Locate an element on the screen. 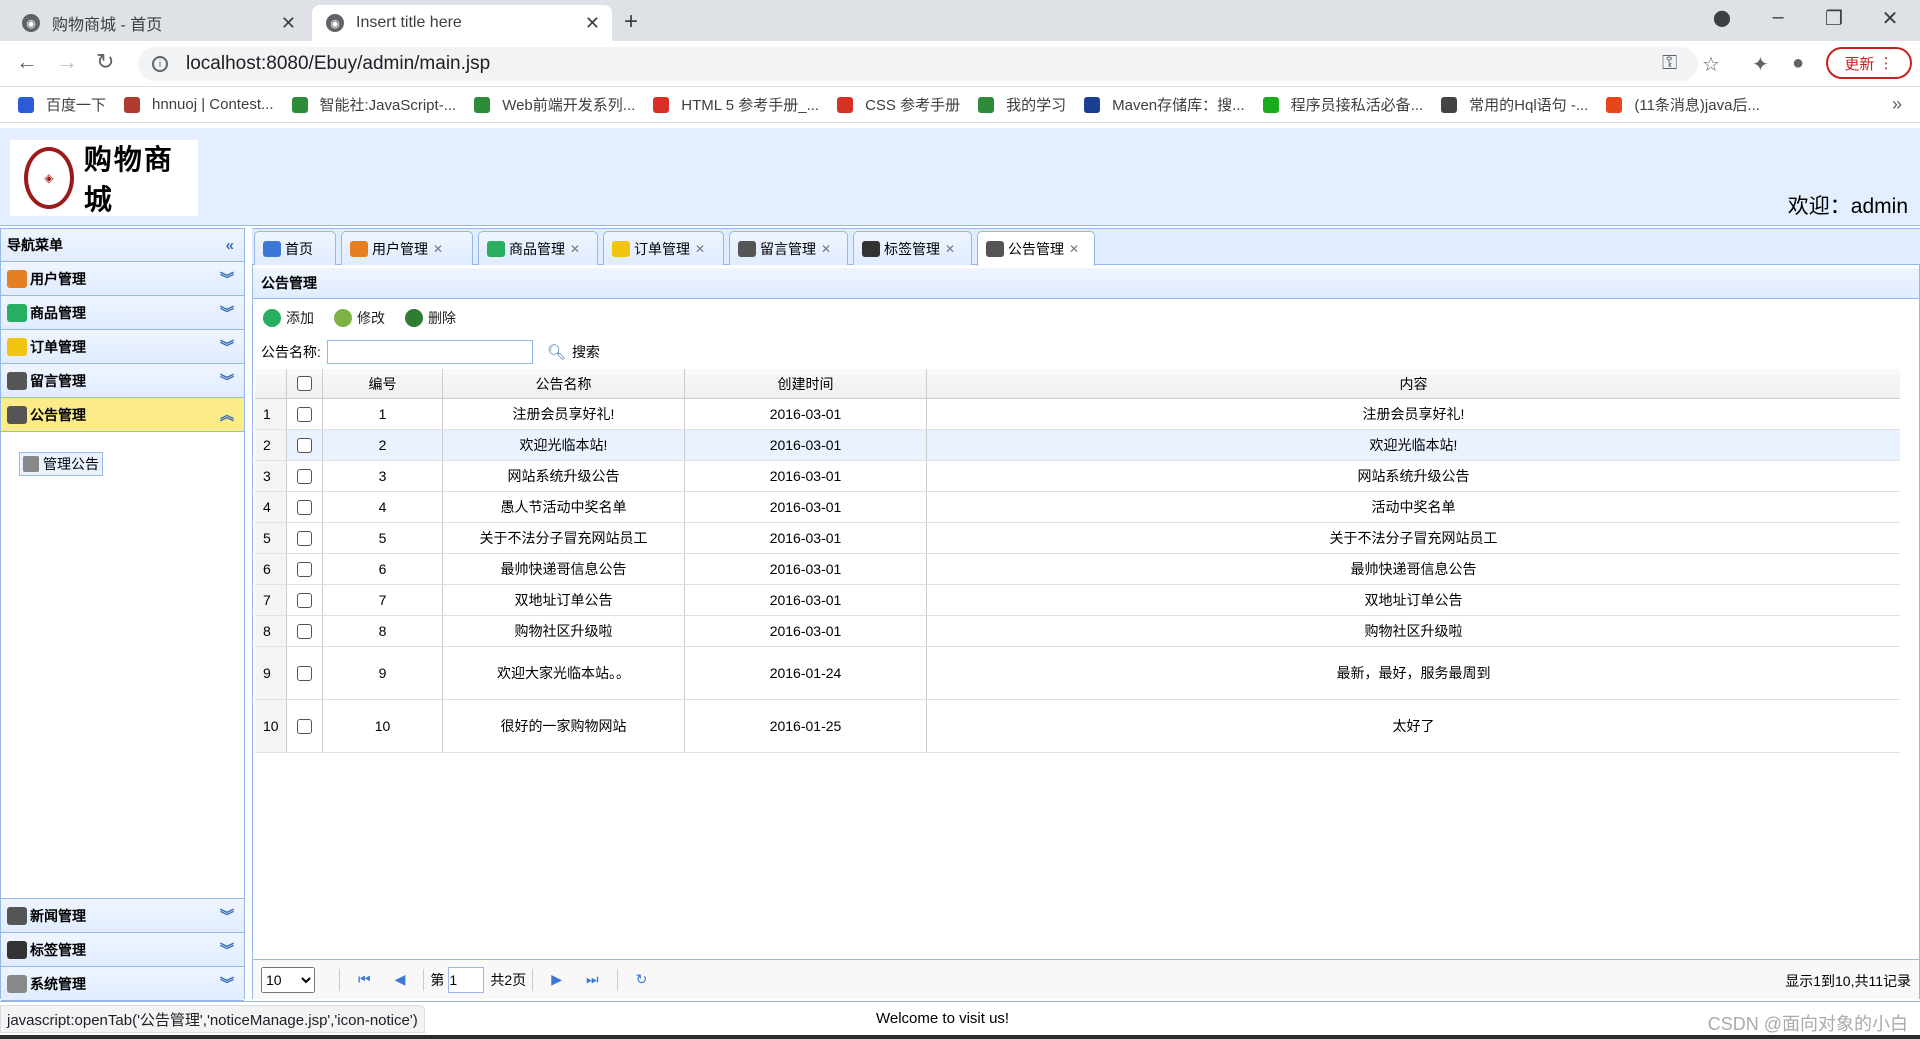  next-page-icon: ▶ is located at coordinates (556, 979).